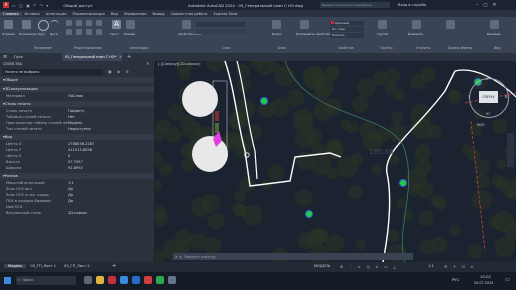 The height and width of the screenshot is (290, 516). What do you see at coordinates (124, 280) in the screenshot?
I see `browser-icon` at bounding box center [124, 280].